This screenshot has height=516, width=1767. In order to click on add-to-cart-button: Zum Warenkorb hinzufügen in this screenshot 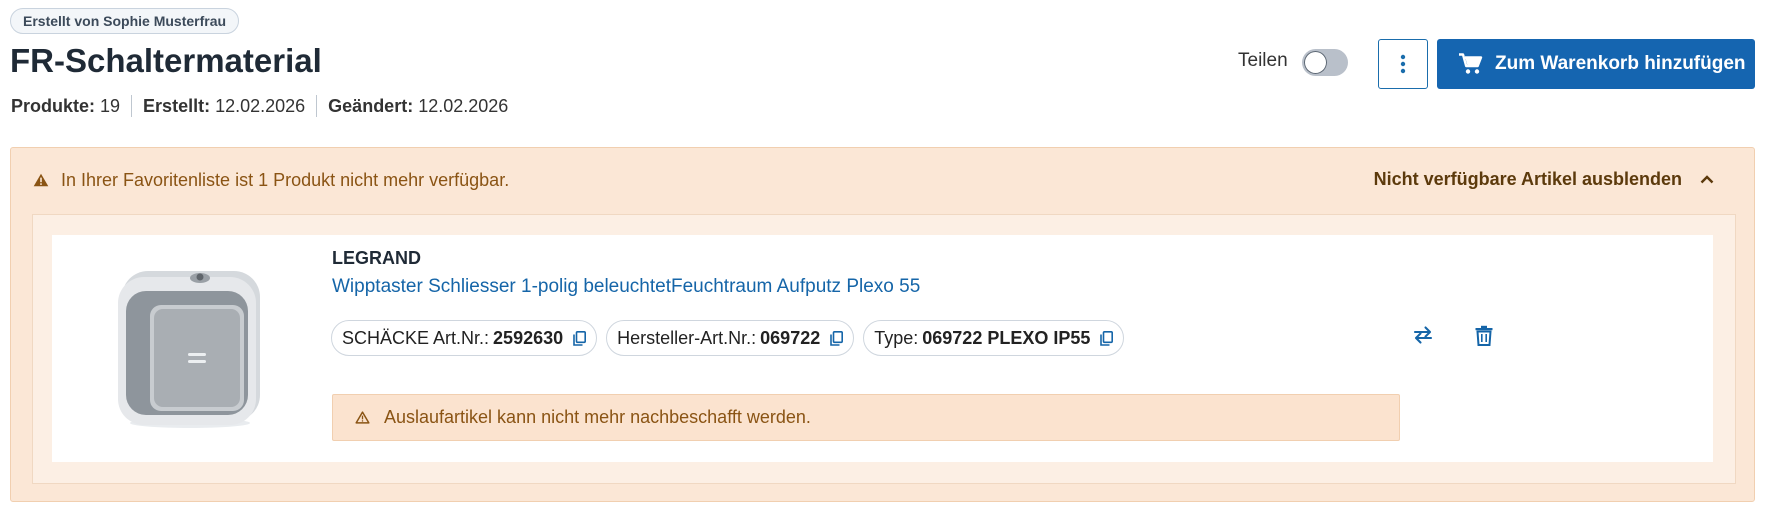, I will do `click(1596, 64)`.